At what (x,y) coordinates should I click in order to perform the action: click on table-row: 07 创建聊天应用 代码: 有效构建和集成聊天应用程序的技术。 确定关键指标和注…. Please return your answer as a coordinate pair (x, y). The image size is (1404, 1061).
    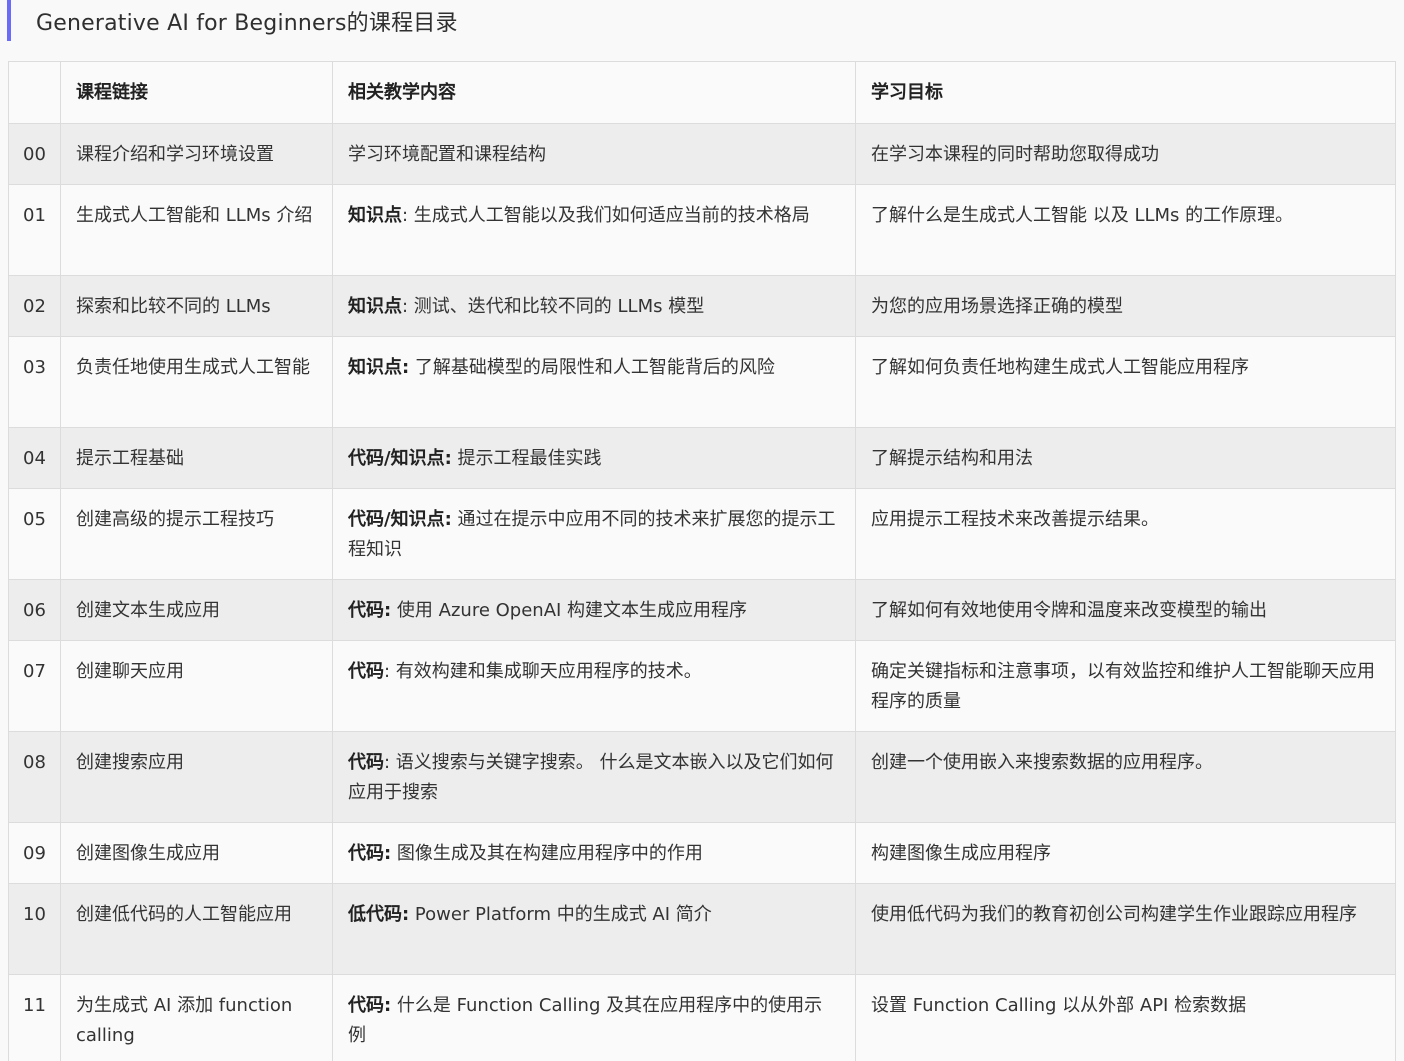
    Looking at the image, I should click on (702, 686).